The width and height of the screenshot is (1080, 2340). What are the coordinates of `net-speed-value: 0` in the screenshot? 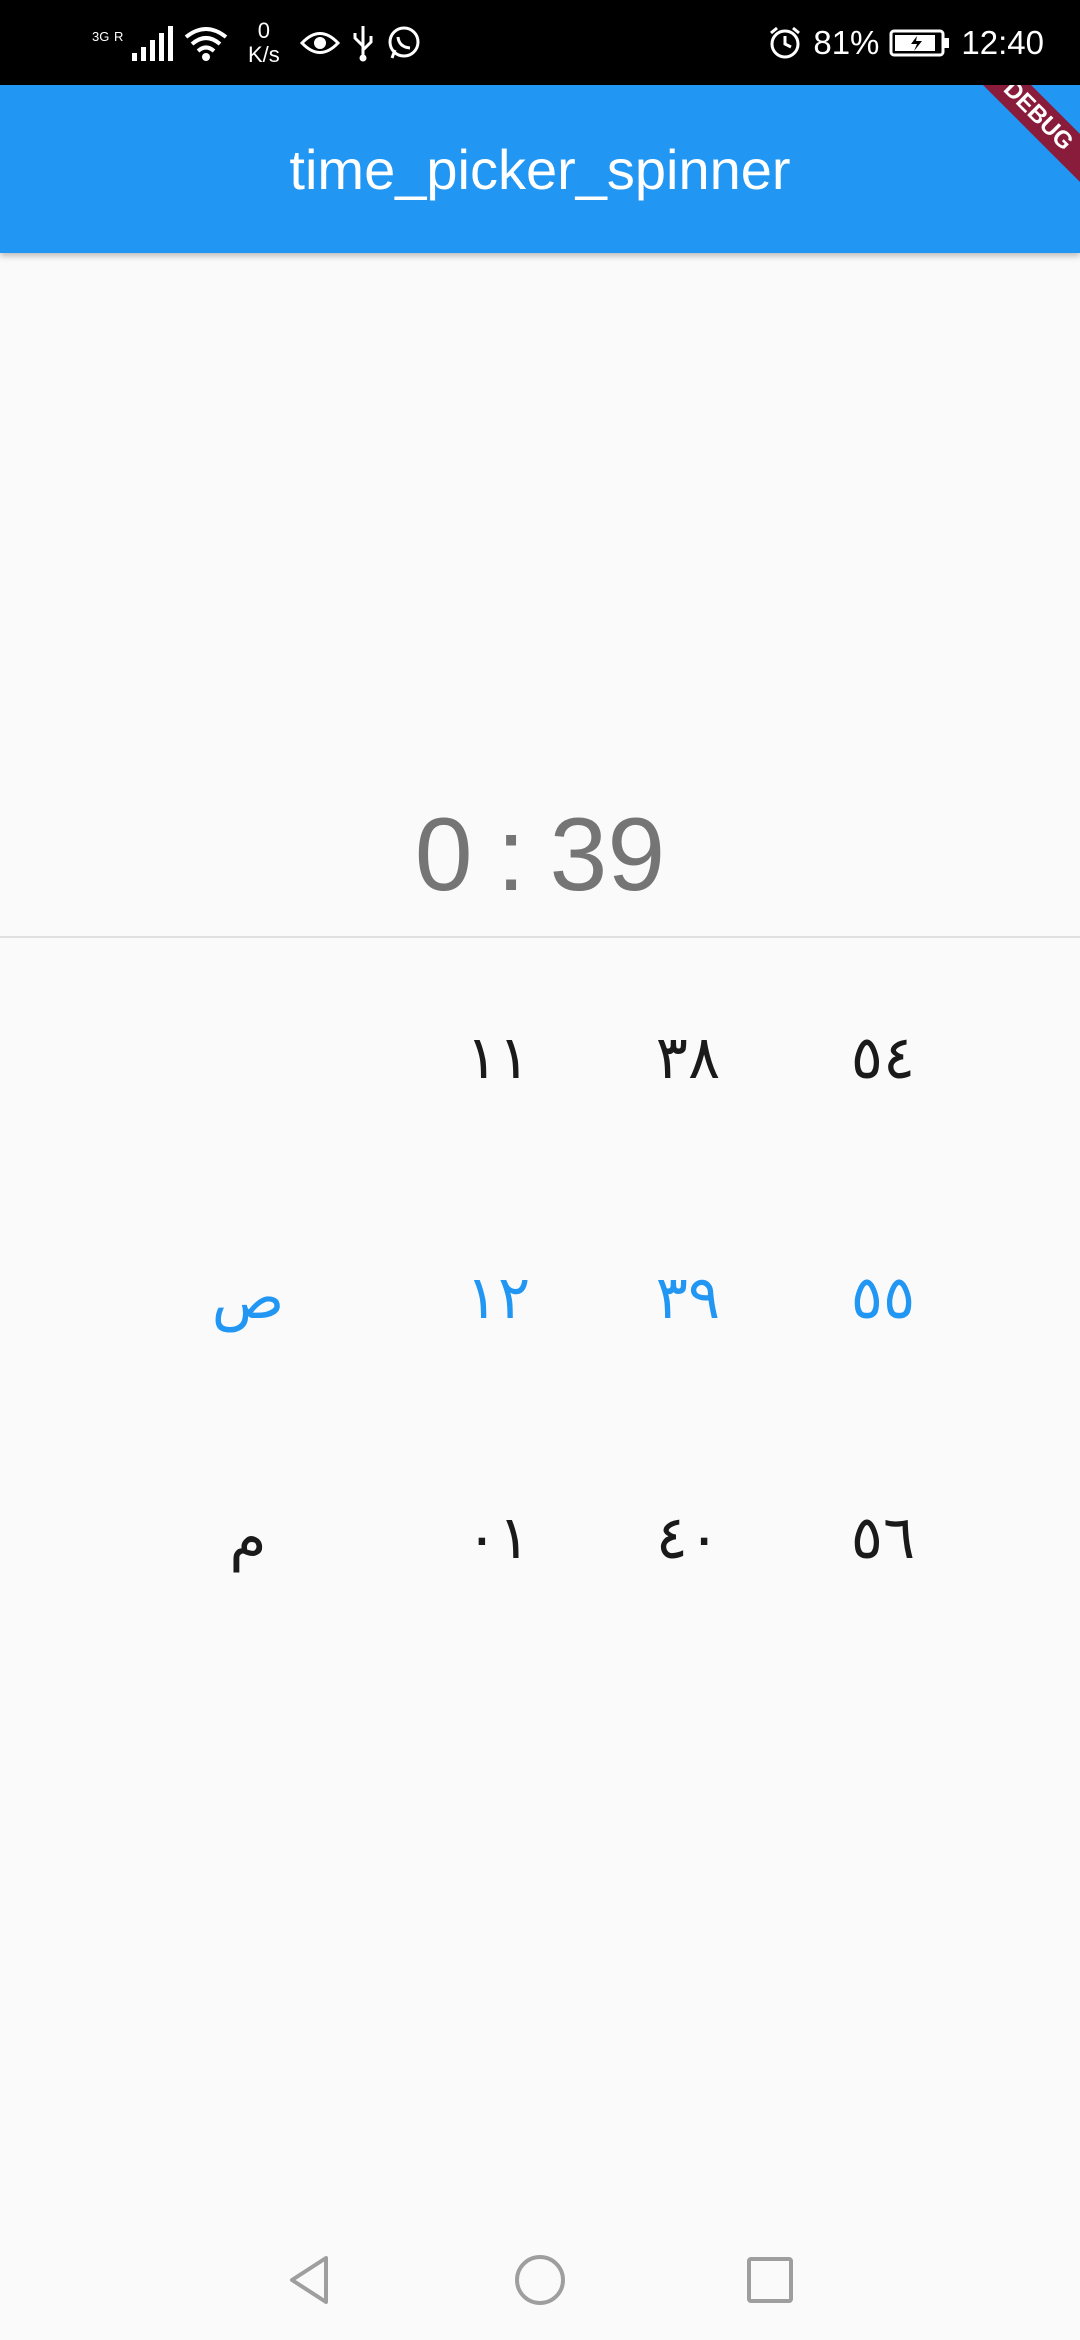 It's located at (264, 30).